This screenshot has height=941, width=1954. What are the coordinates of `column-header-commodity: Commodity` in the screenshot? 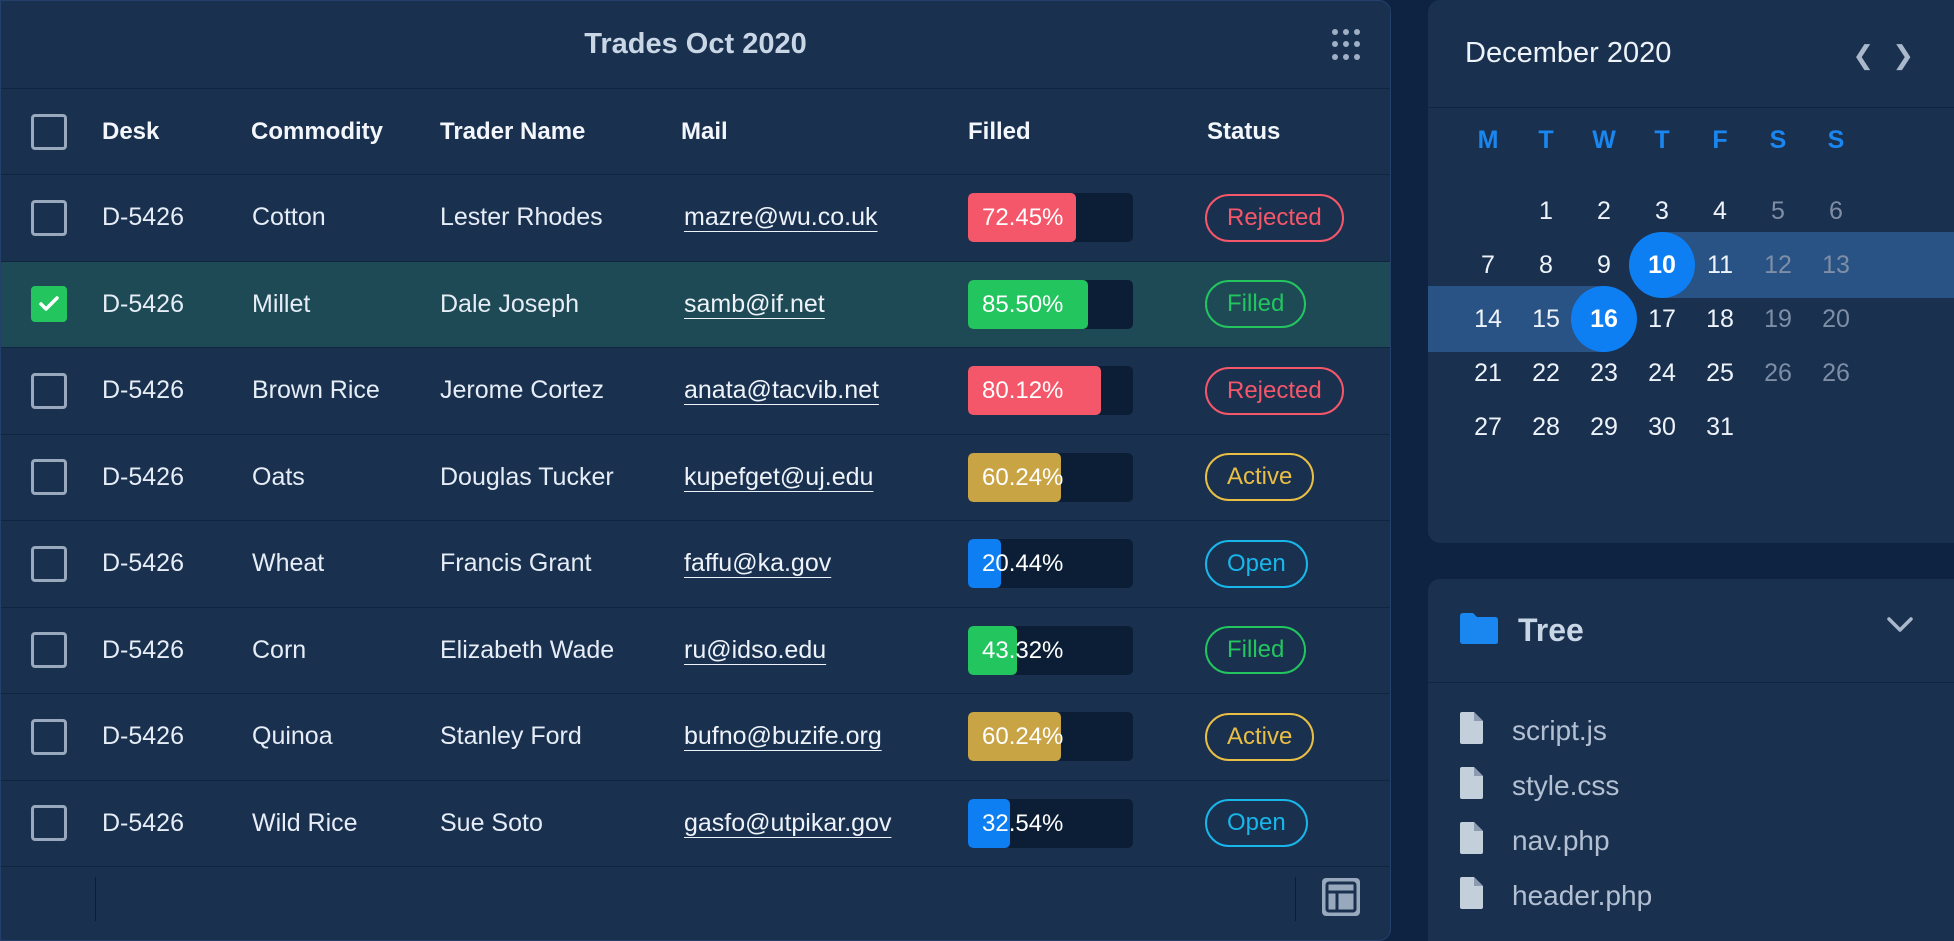 It's located at (317, 132).